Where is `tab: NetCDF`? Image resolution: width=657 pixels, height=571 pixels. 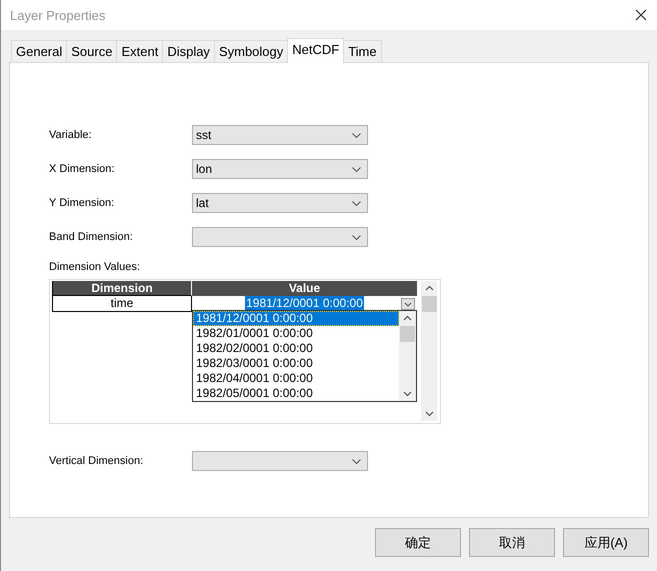 tab: NetCDF is located at coordinates (315, 50).